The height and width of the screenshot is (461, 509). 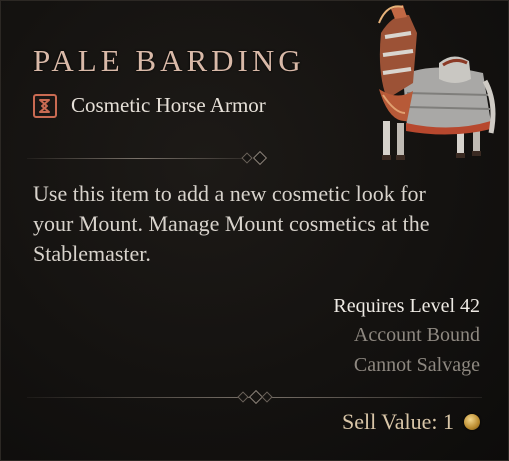 I want to click on top-divider, so click(x=152, y=158).